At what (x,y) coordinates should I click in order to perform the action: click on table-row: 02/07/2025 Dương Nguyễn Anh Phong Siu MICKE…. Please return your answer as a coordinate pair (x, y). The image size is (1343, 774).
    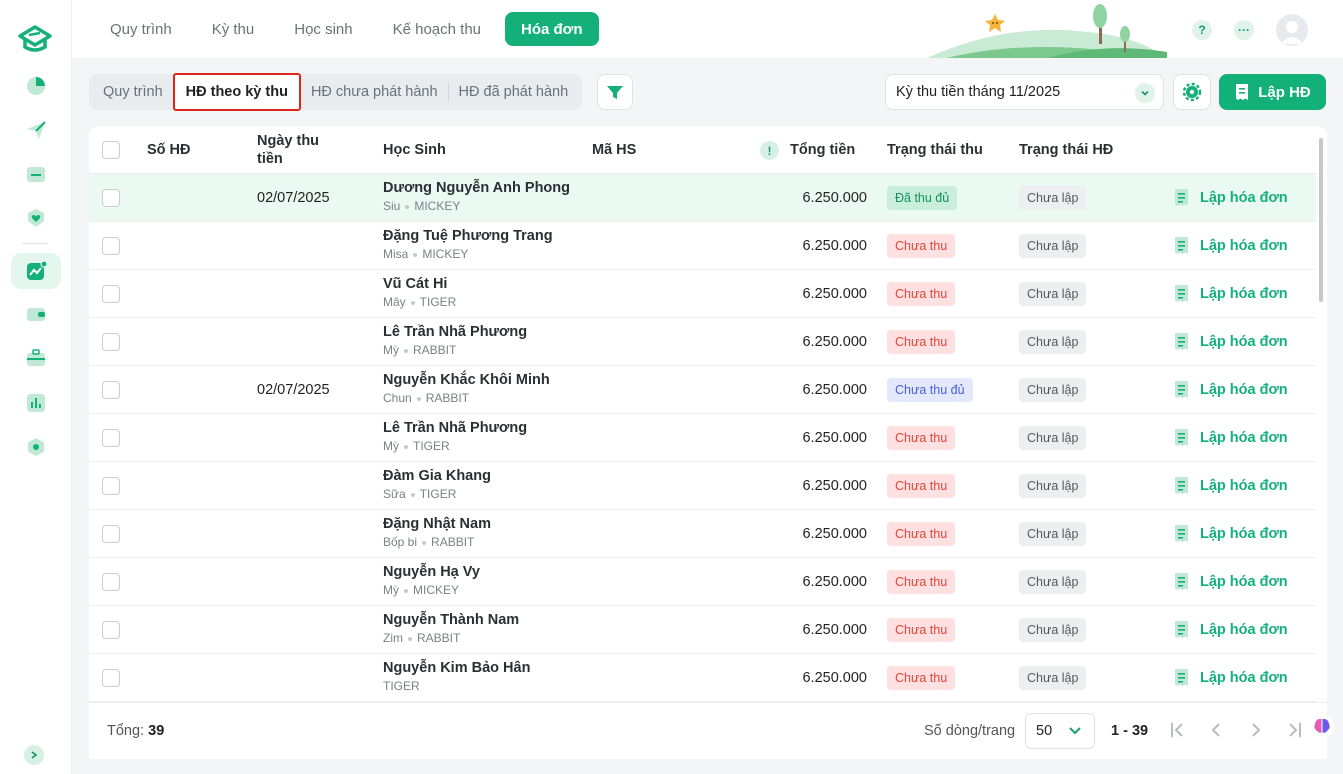
    Looking at the image, I should click on (702, 198).